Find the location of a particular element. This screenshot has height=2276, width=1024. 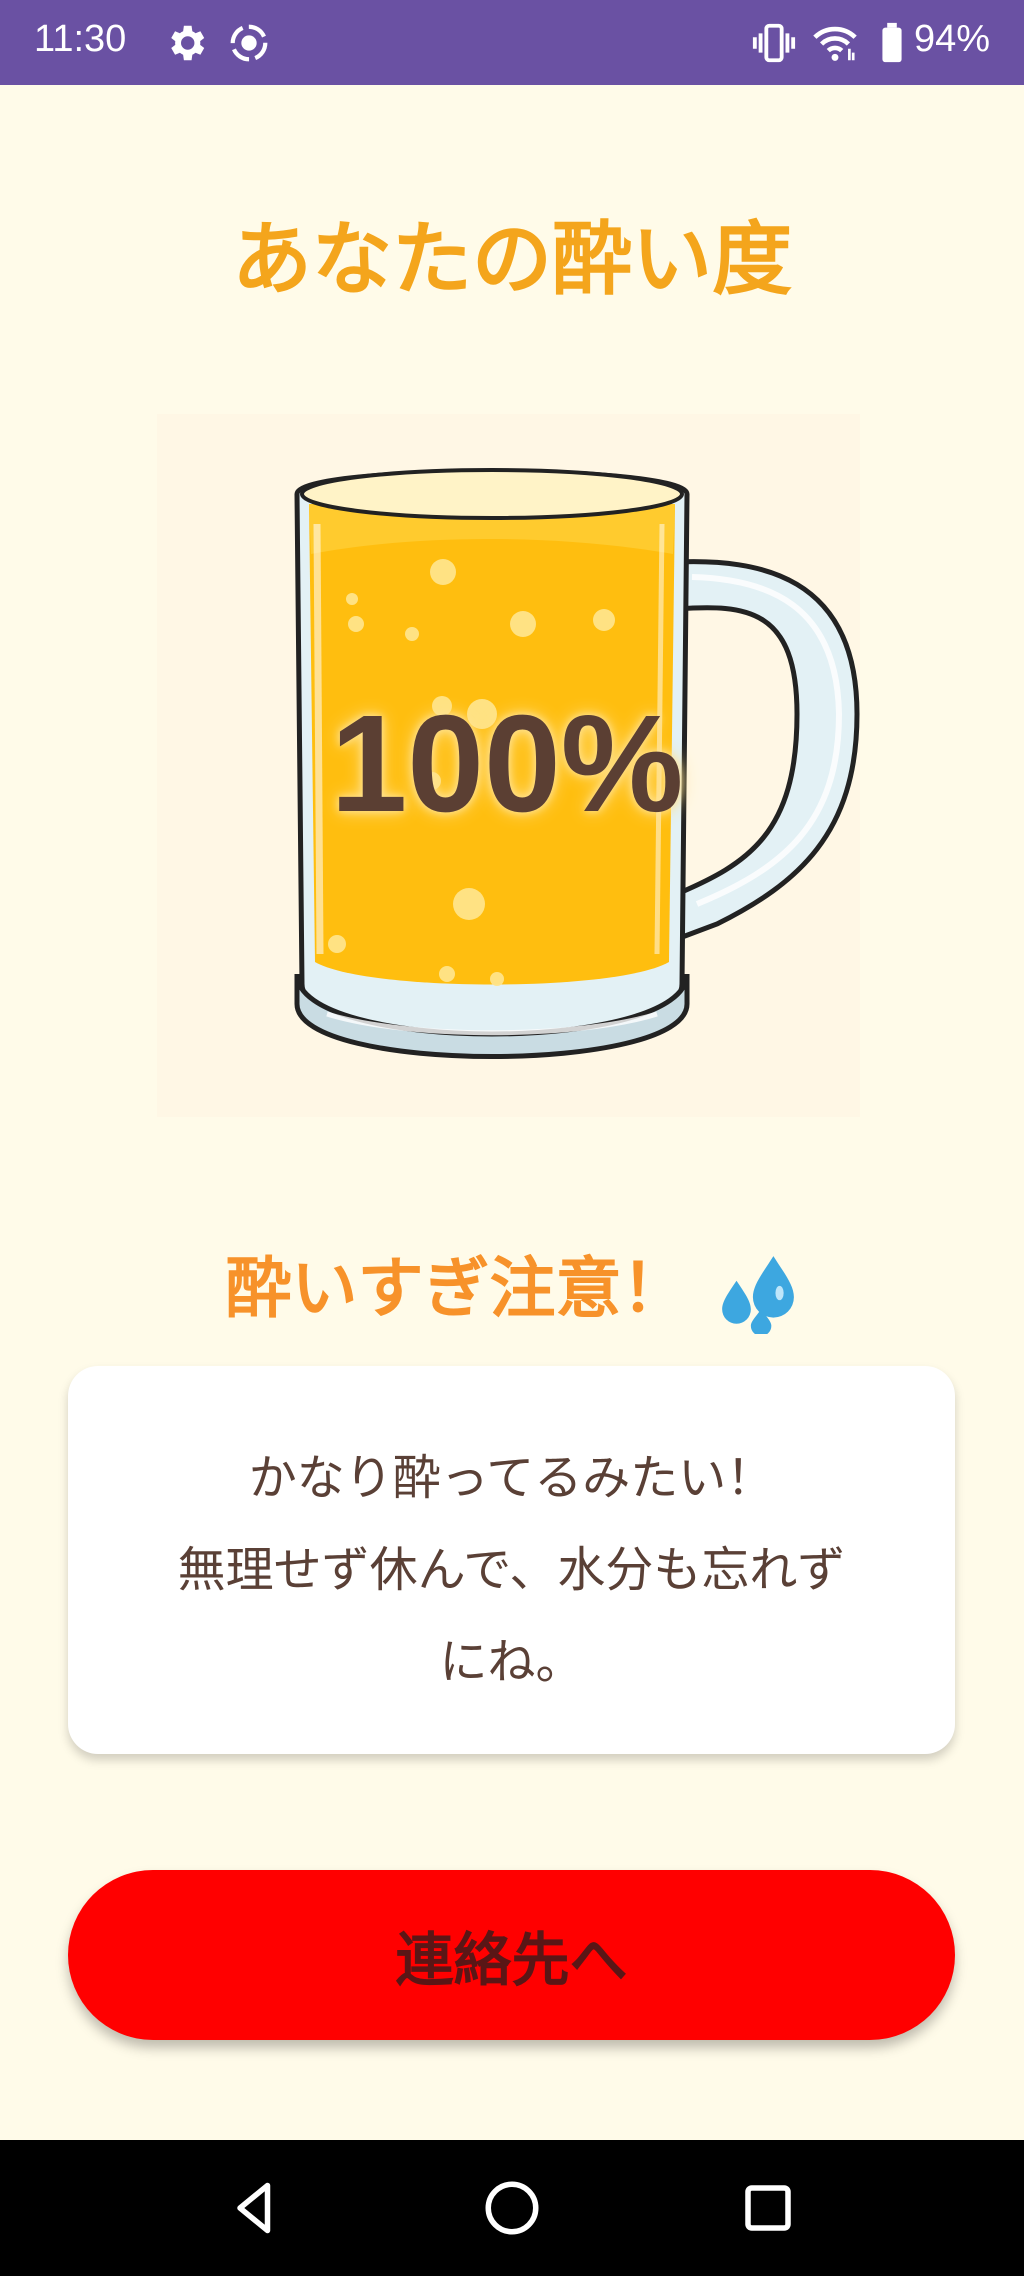

contact-button: 連絡先へ is located at coordinates (511, 1955).